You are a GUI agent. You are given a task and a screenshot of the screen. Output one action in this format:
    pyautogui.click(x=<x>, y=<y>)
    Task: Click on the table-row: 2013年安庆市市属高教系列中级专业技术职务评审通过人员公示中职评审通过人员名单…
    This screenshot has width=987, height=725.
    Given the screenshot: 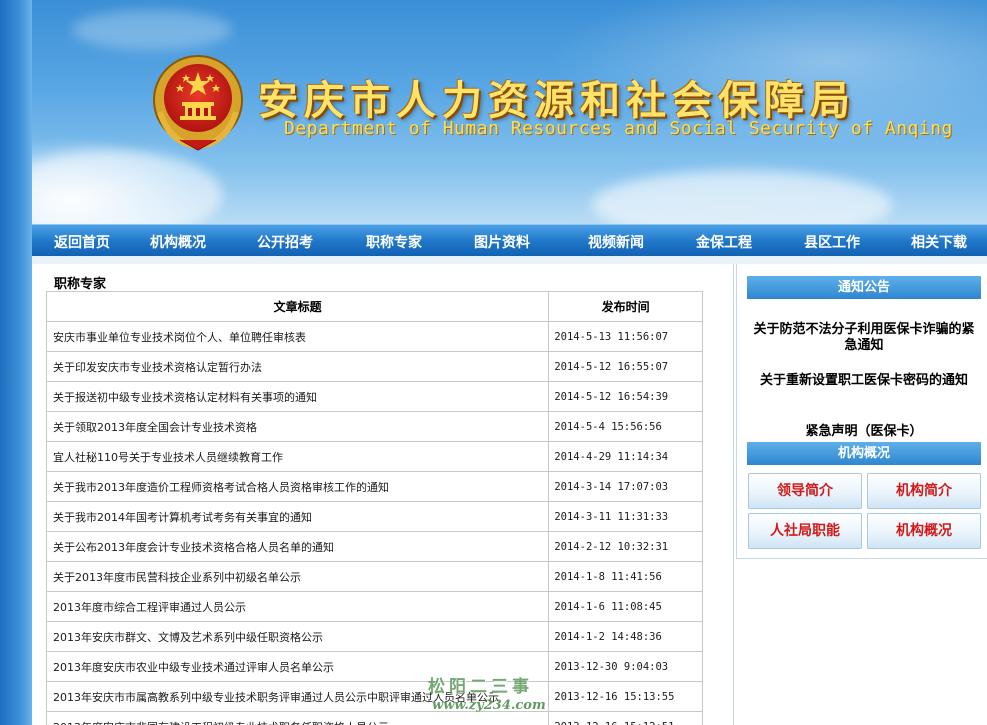 What is the action you would take?
    pyautogui.click(x=374, y=696)
    